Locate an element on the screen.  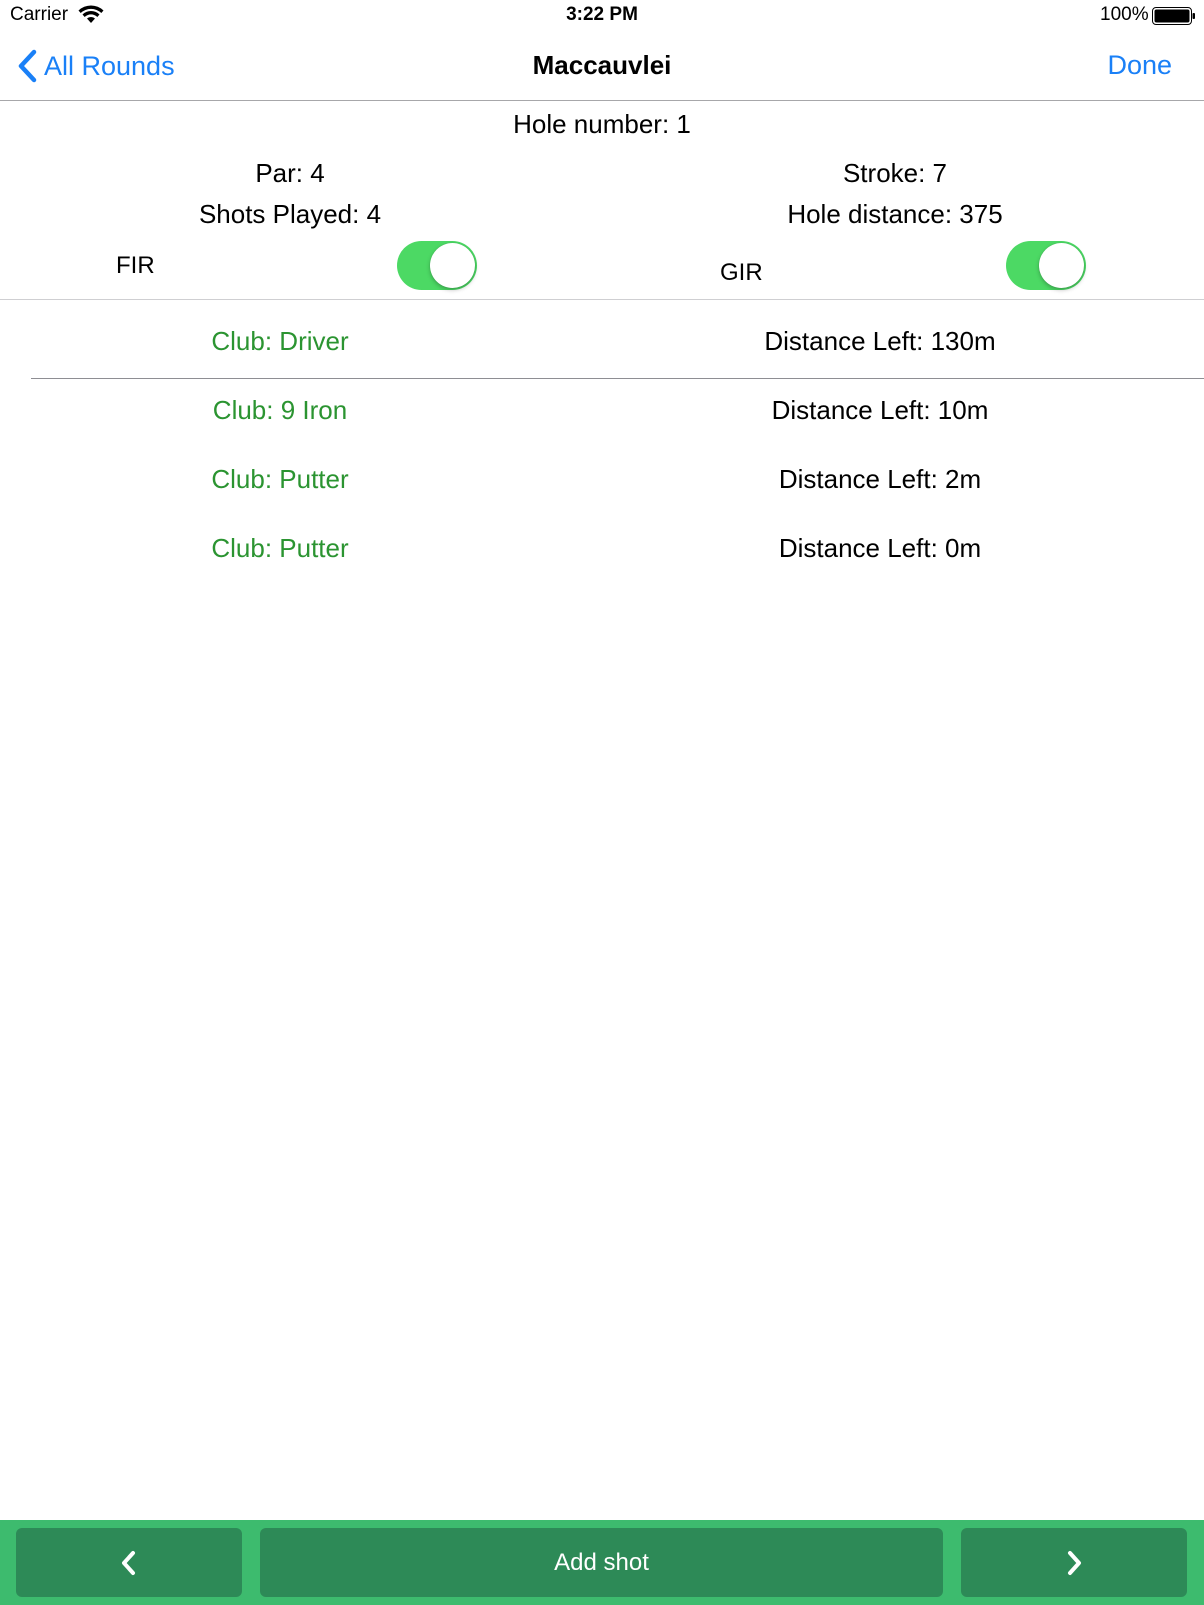
bottom-toolbar: Add shot is located at coordinates (602, 1562).